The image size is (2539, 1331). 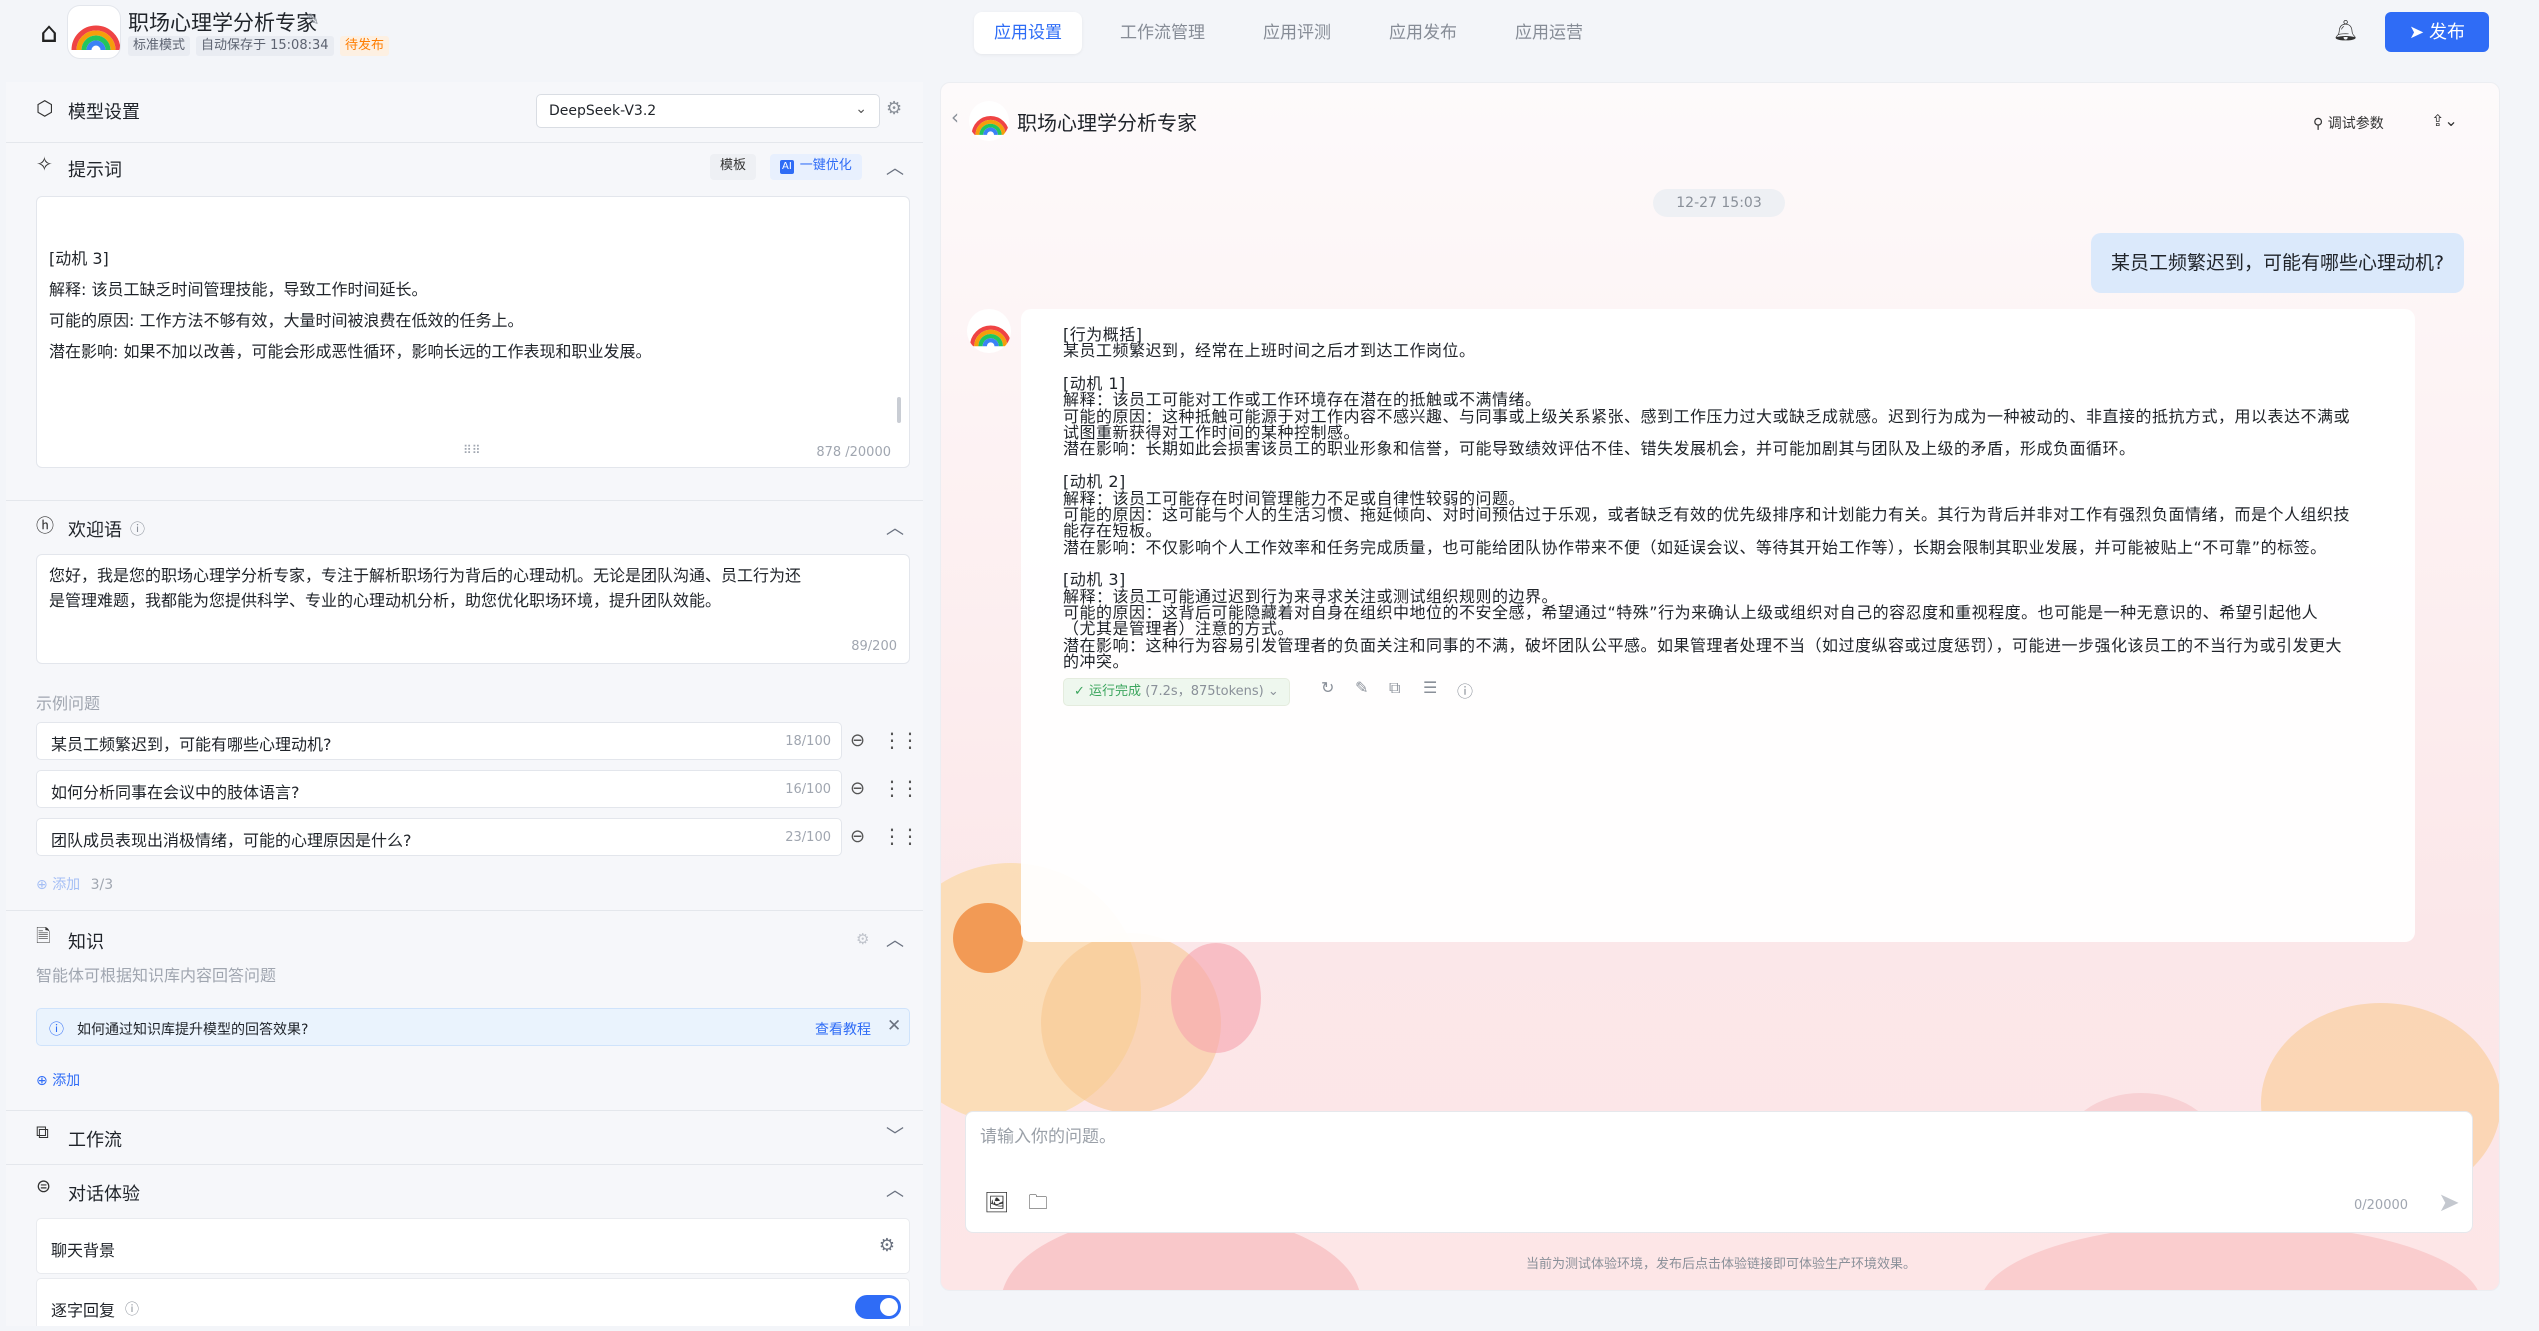 I want to click on chevron-down-icon: ﹀, so click(x=895, y=1135).